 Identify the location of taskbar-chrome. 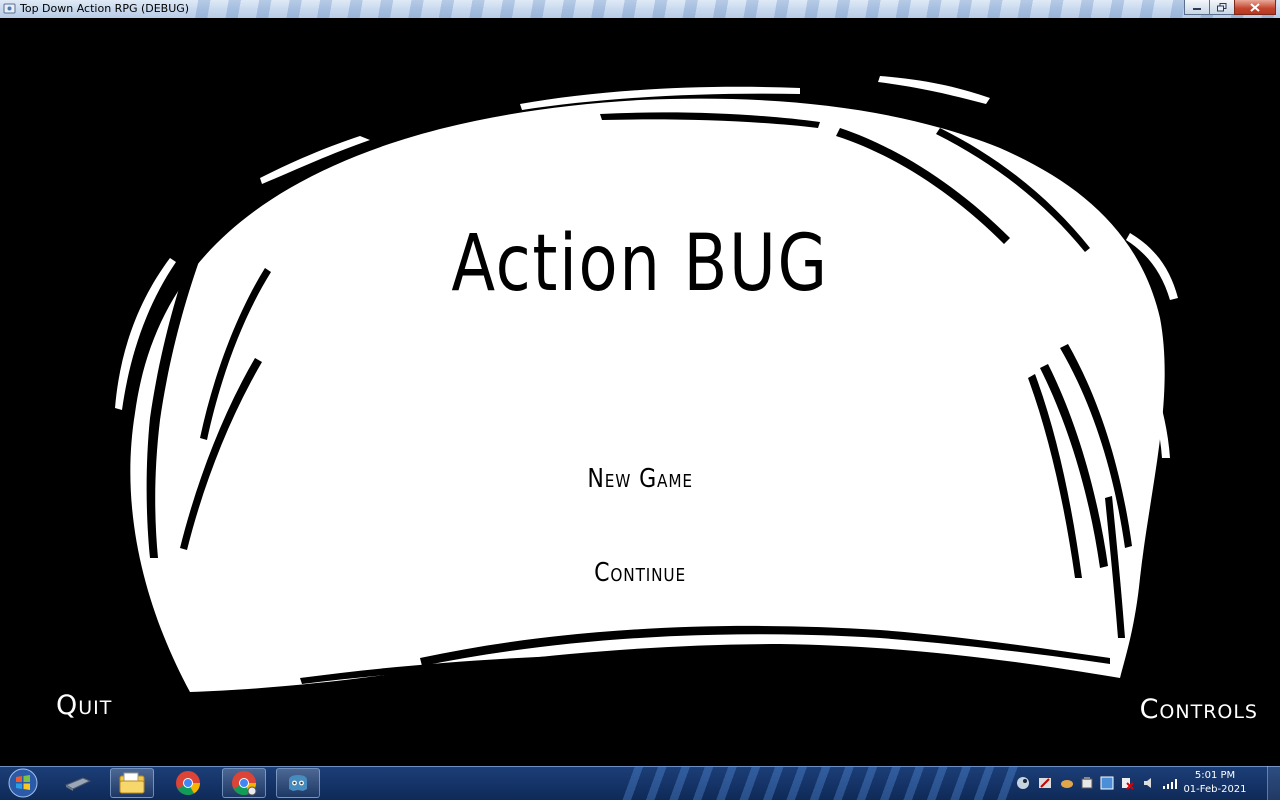
(188, 783).